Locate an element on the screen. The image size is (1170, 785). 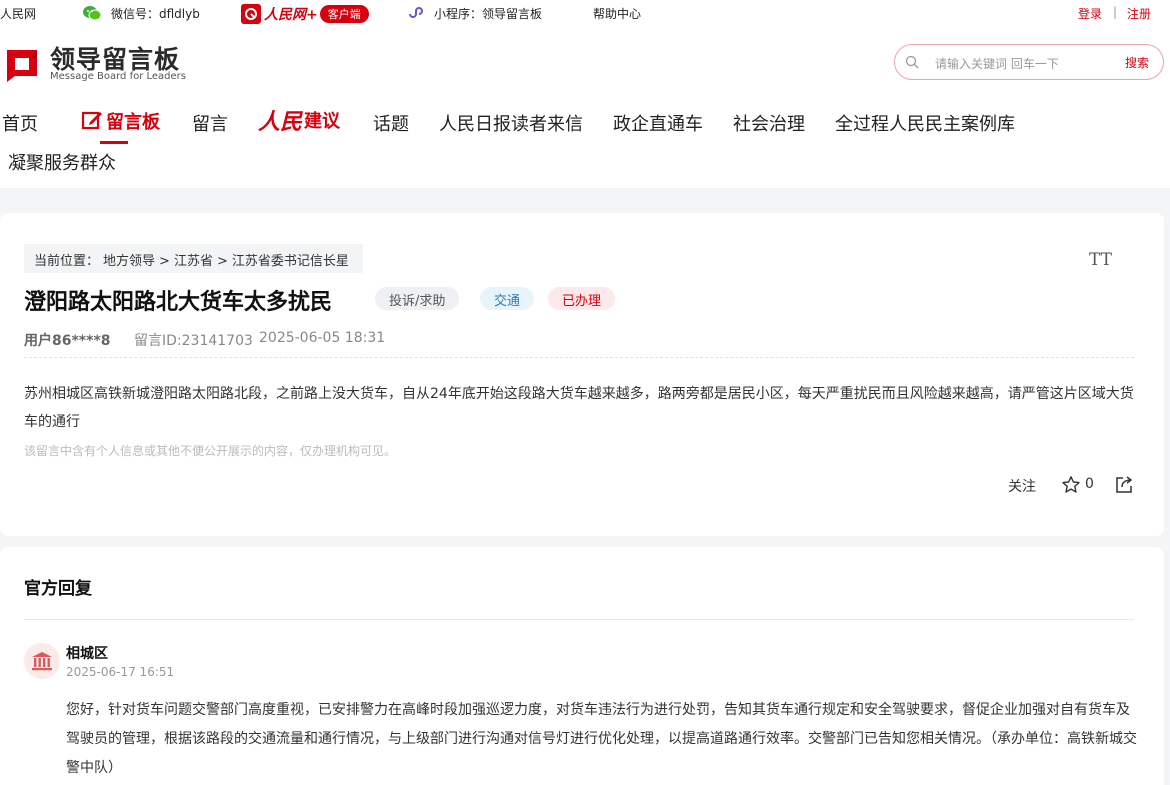
nav-readers-letters: 人民日报读者来信 is located at coordinates (511, 123).